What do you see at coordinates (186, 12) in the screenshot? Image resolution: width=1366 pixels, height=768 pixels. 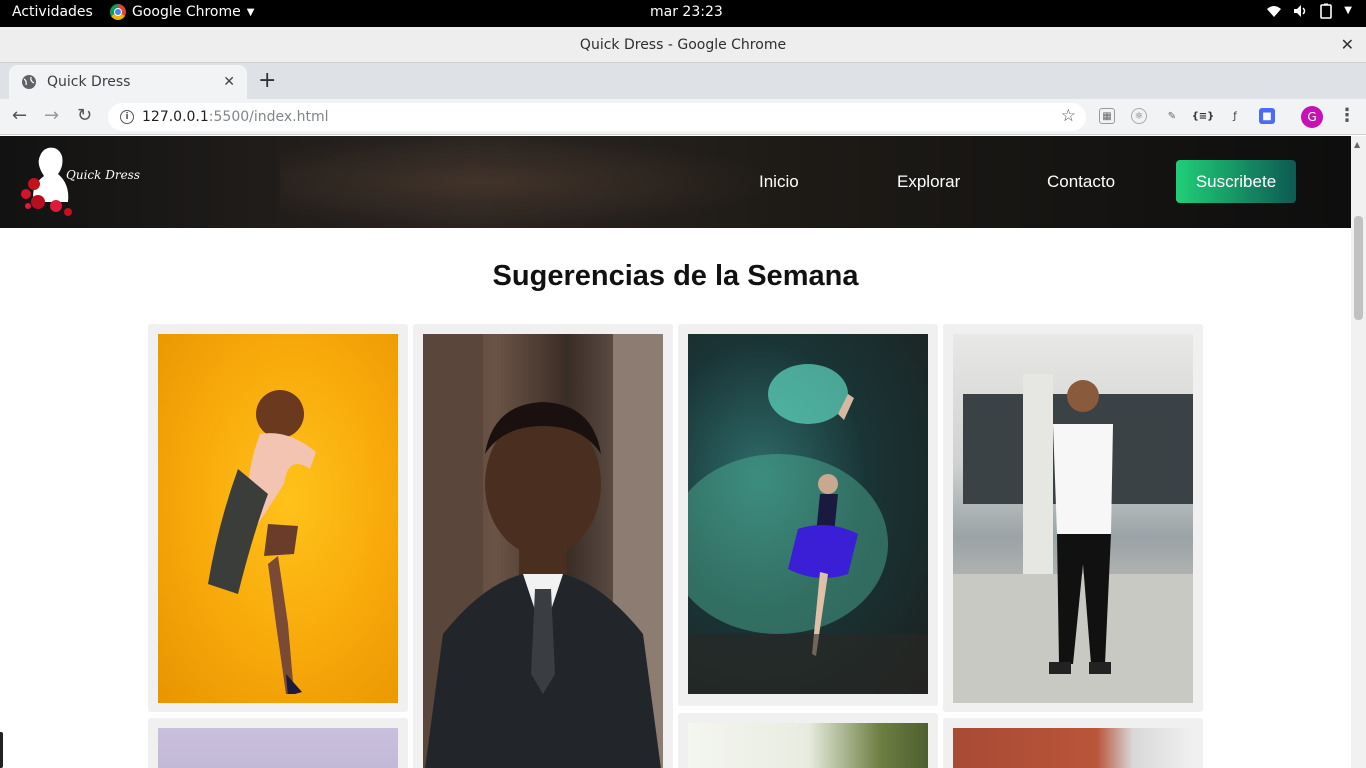 I see `app-menu-label: Google Chrome` at bounding box center [186, 12].